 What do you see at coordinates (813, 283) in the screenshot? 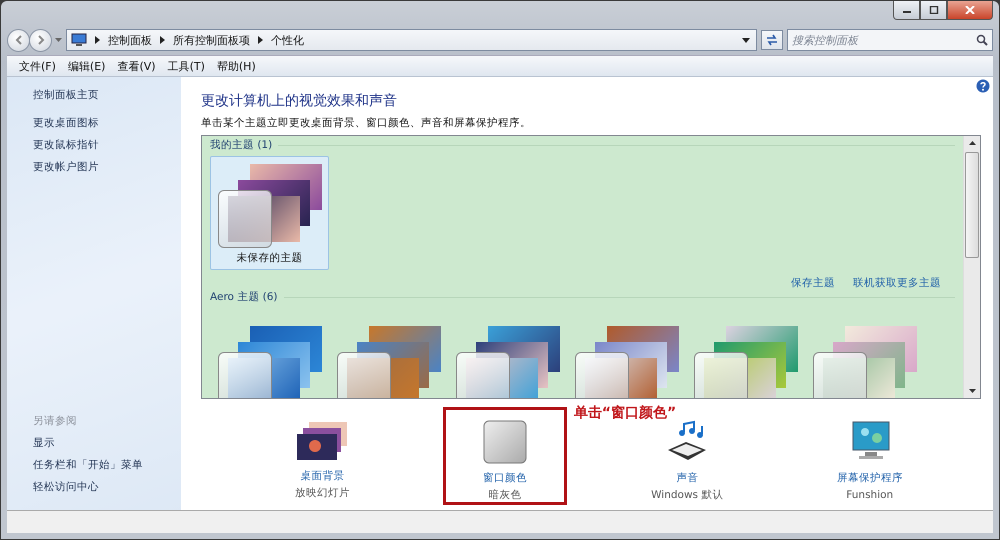
I see `link: 保存主题` at bounding box center [813, 283].